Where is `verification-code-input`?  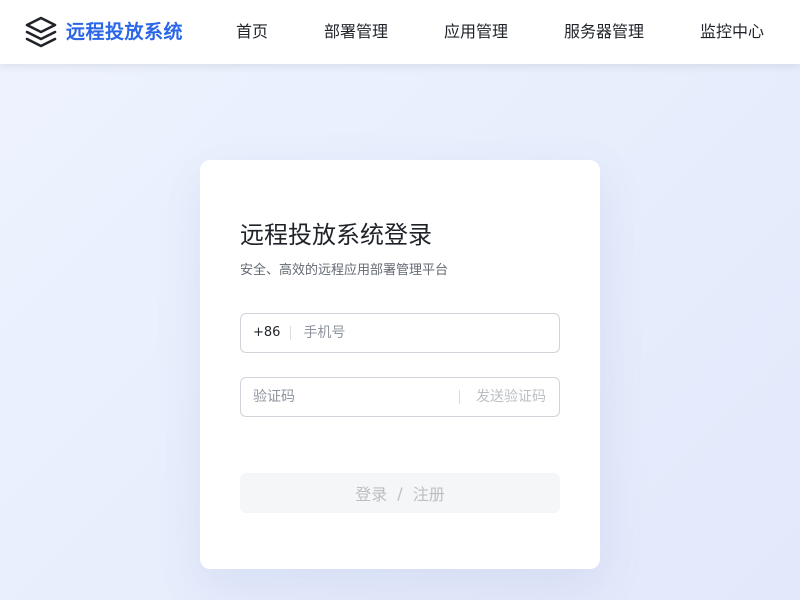 verification-code-input is located at coordinates (348, 397).